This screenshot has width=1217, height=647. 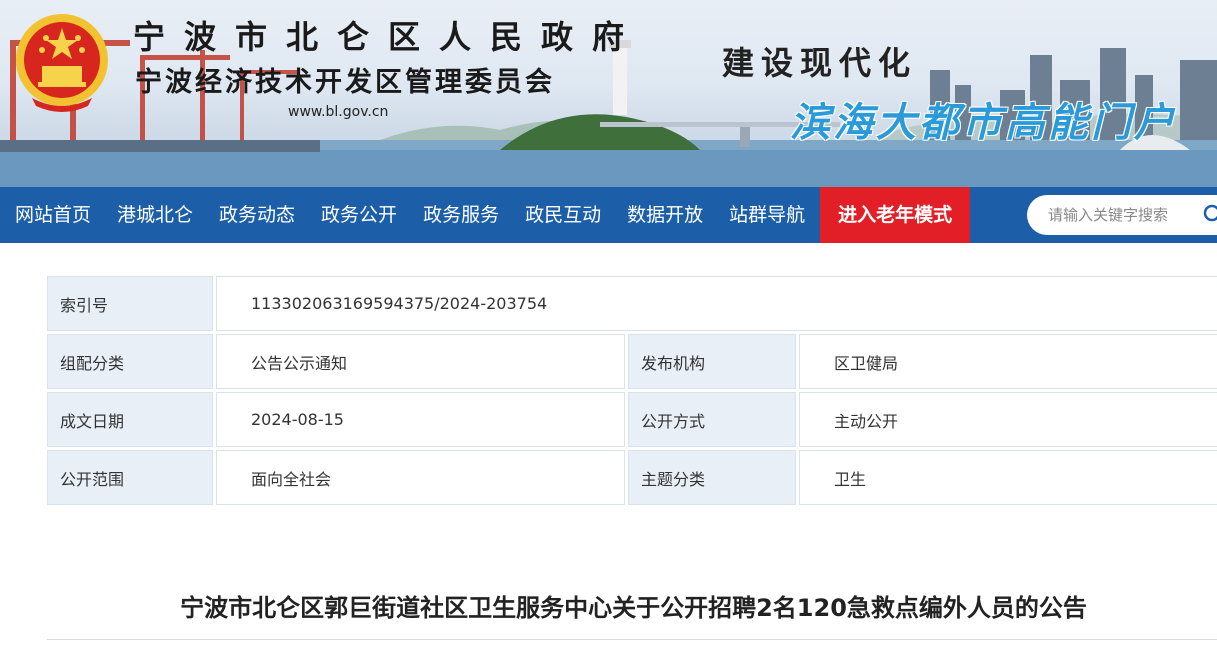 What do you see at coordinates (52, 215) in the screenshot?
I see `nav-item-home: 网站首页` at bounding box center [52, 215].